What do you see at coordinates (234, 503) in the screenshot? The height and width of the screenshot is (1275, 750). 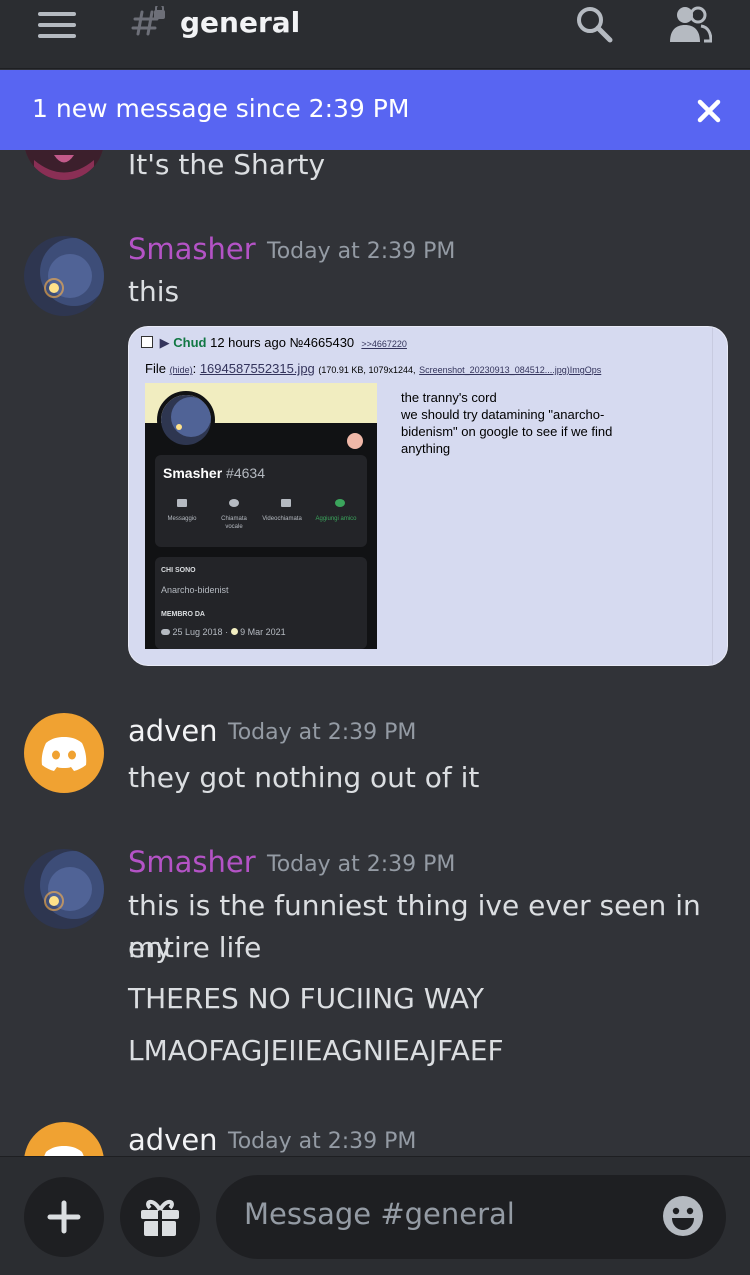 I see `phone-icon` at bounding box center [234, 503].